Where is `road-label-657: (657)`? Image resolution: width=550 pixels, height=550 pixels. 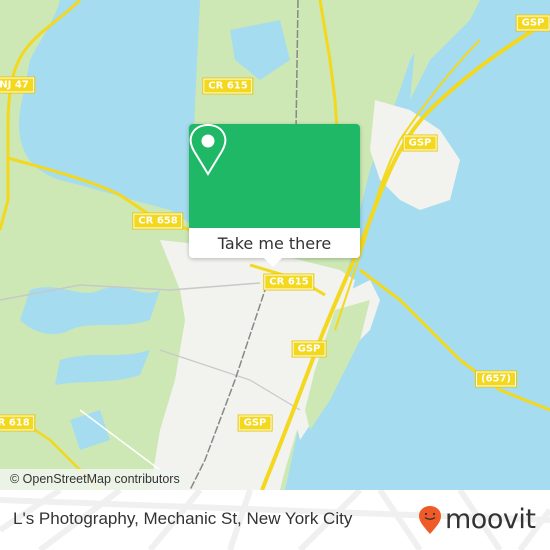
road-label-657: (657) is located at coordinates (496, 379).